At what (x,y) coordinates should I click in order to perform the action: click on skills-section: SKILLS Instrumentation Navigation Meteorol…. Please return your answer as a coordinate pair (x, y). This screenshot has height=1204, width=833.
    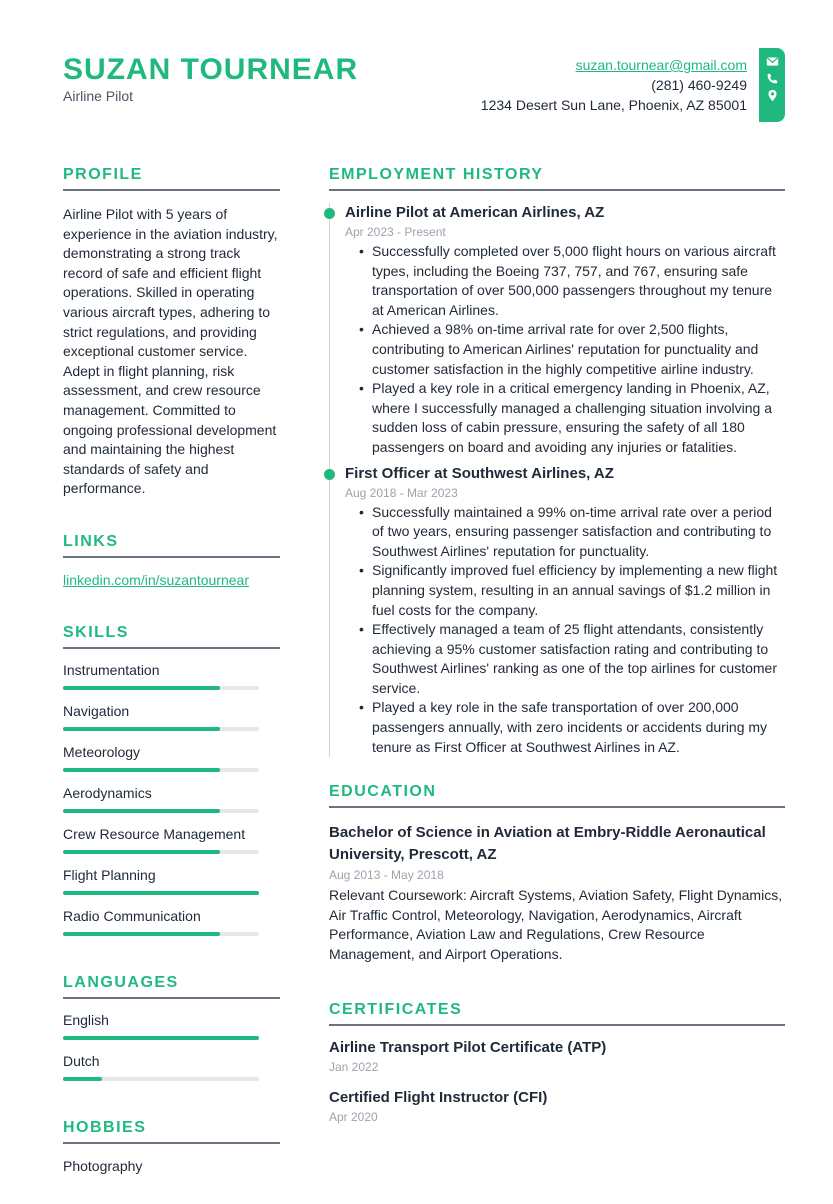
    Looking at the image, I should click on (171, 780).